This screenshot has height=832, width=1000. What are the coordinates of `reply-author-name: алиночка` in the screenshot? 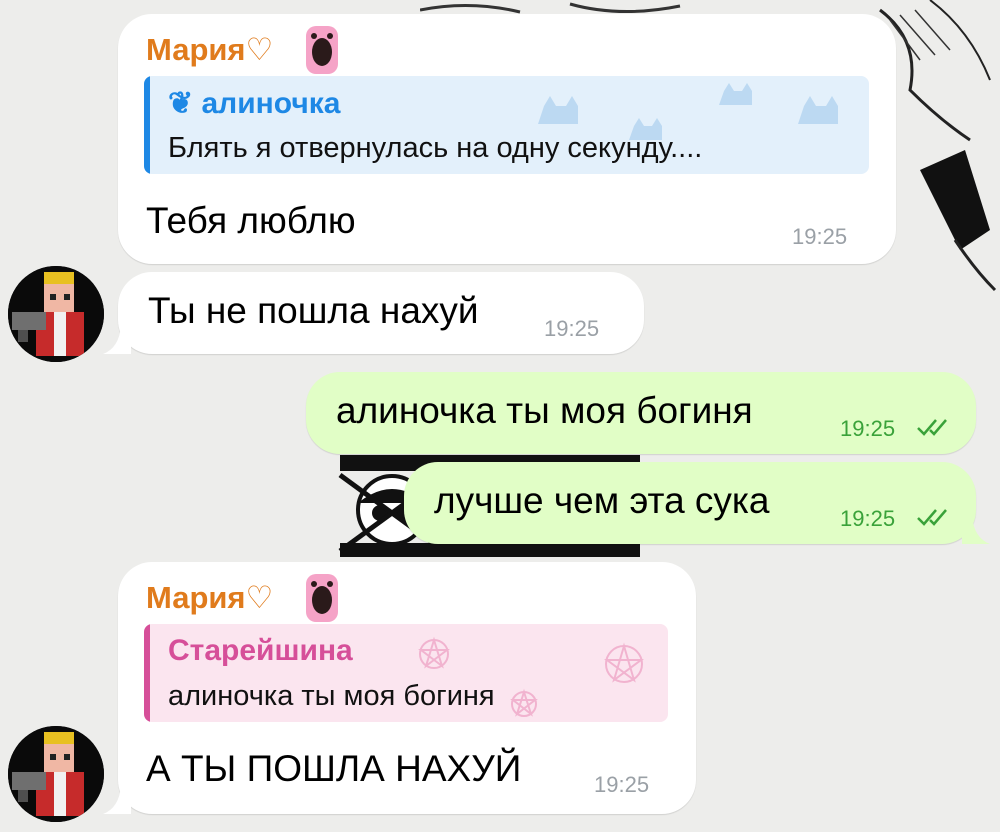 It's located at (271, 103).